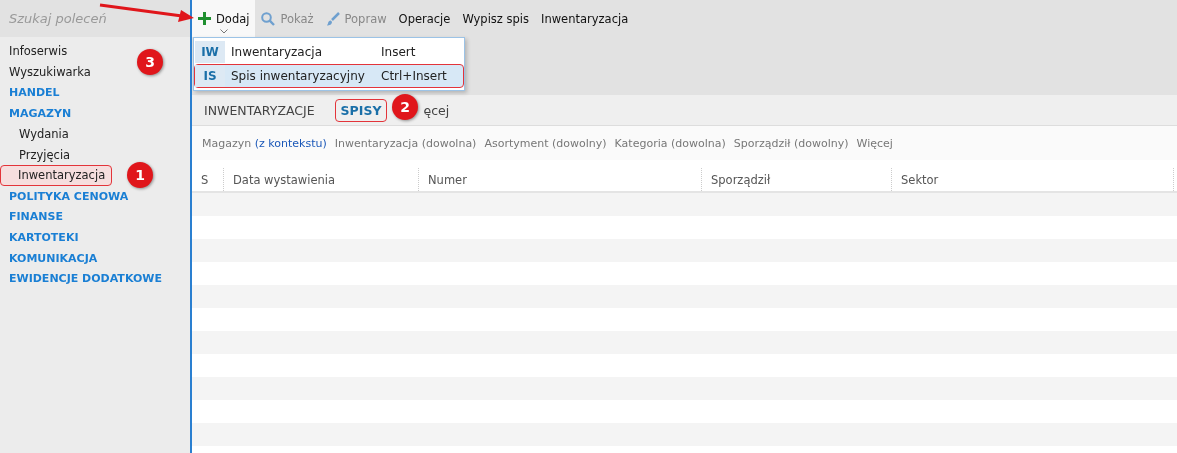 The image size is (1177, 453). I want to click on column-header: Sektor, so click(1033, 179).